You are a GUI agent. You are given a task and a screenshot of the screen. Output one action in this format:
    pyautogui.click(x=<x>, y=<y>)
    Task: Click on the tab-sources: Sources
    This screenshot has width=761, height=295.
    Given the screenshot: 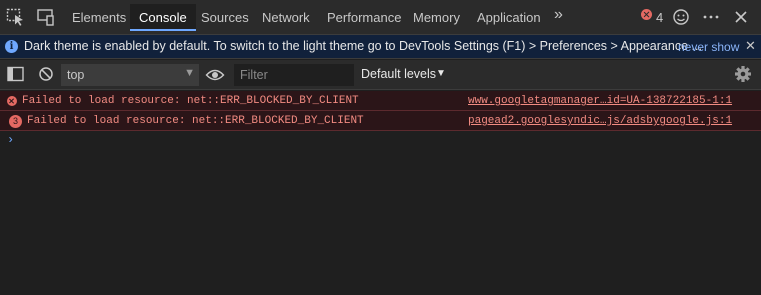 What is the action you would take?
    pyautogui.click(x=225, y=17)
    